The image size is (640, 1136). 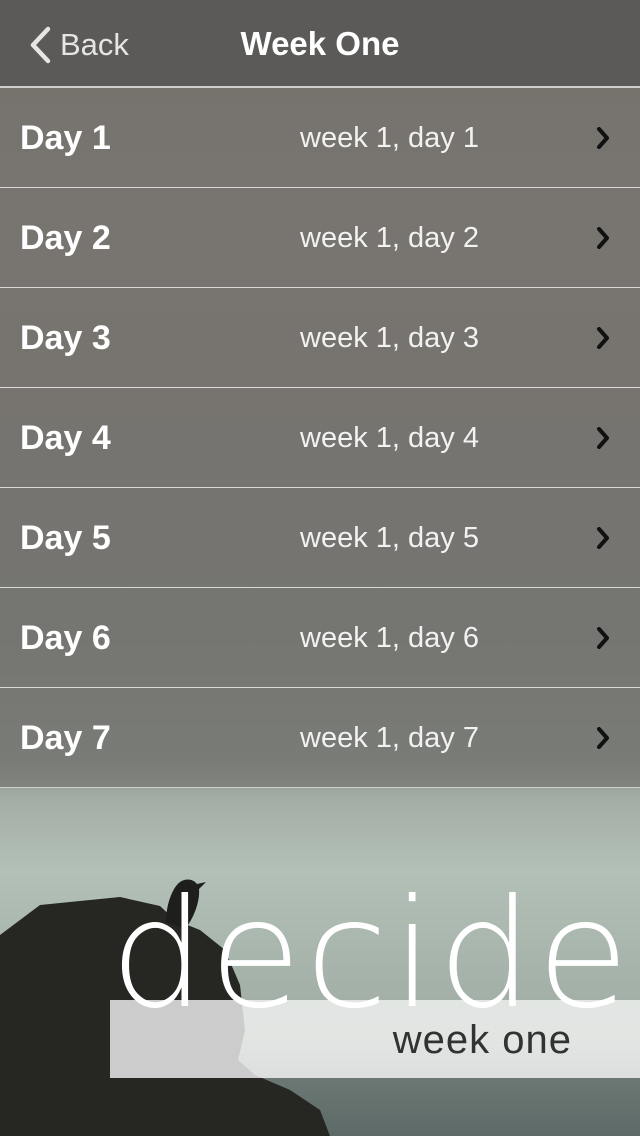 I want to click on back-button: Back, so click(x=78, y=45).